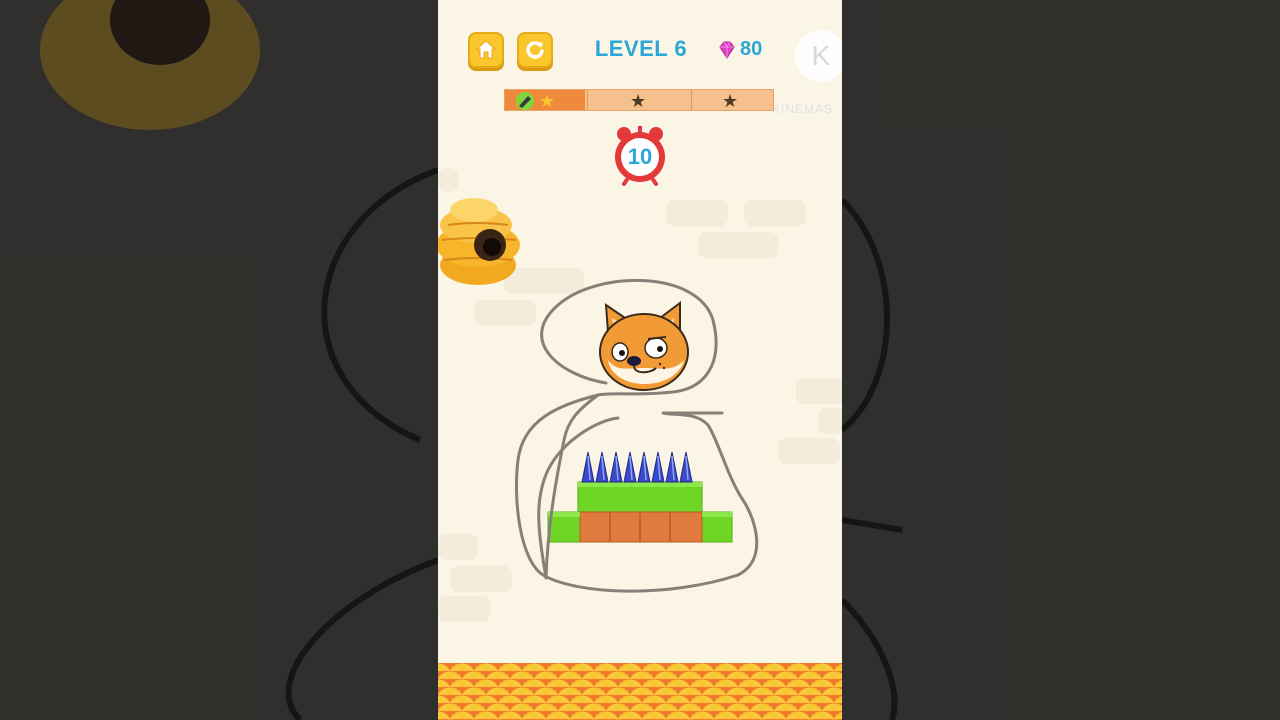  I want to click on grass-platform, so click(640, 512).